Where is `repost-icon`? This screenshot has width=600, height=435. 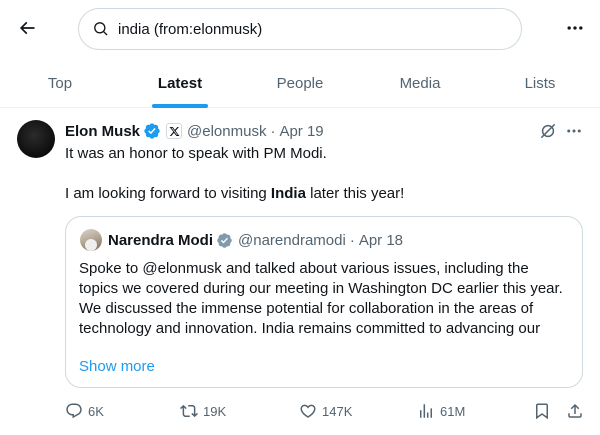
repost-icon is located at coordinates (189, 411).